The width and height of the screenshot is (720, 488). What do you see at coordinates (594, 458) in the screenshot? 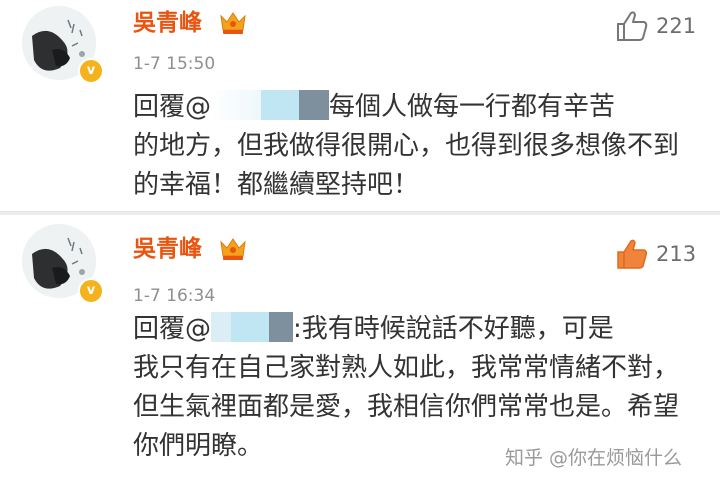
I see `watermark: 知乎 @你在烦恼什么` at bounding box center [594, 458].